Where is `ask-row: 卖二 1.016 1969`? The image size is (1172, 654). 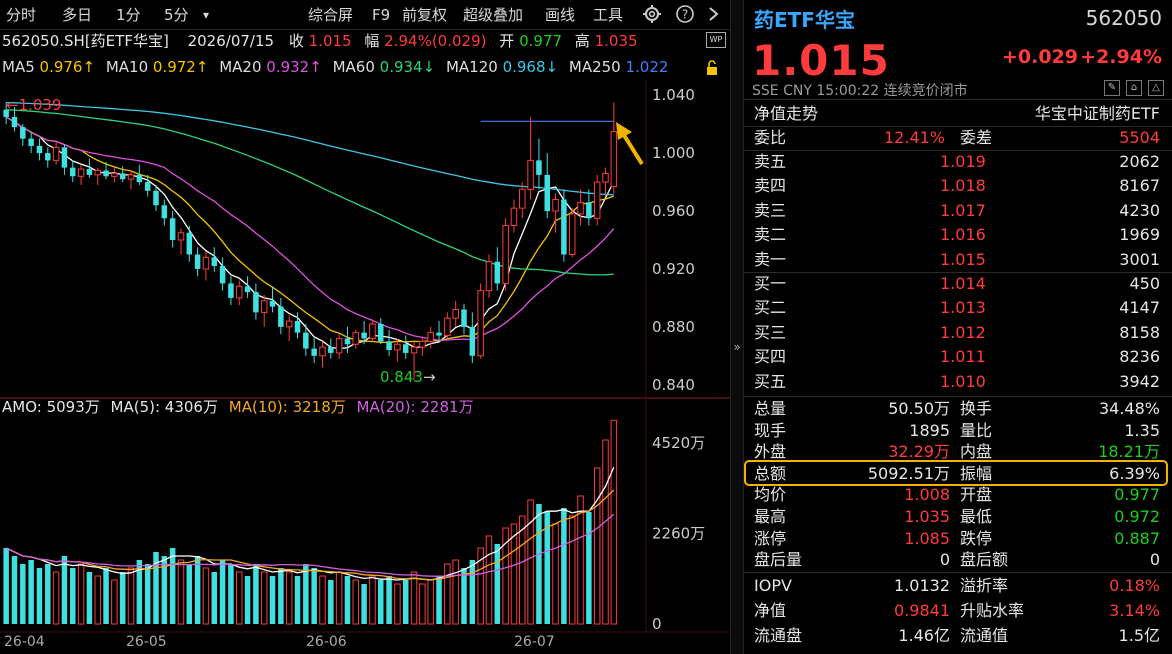 ask-row: 卖二 1.016 1969 is located at coordinates (958, 235).